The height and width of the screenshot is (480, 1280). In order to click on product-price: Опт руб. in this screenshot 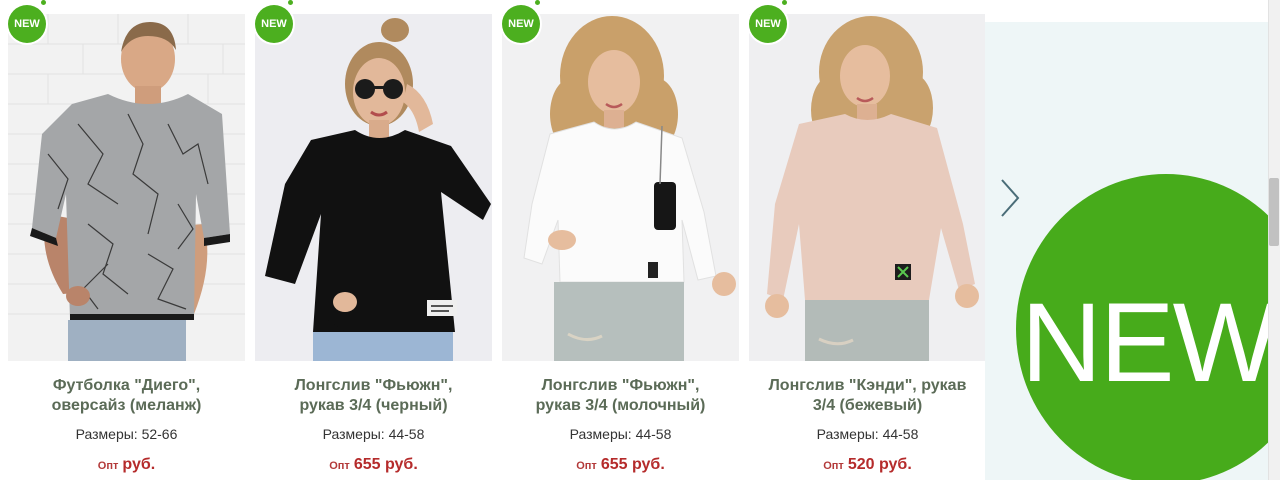, I will do `click(126, 465)`.